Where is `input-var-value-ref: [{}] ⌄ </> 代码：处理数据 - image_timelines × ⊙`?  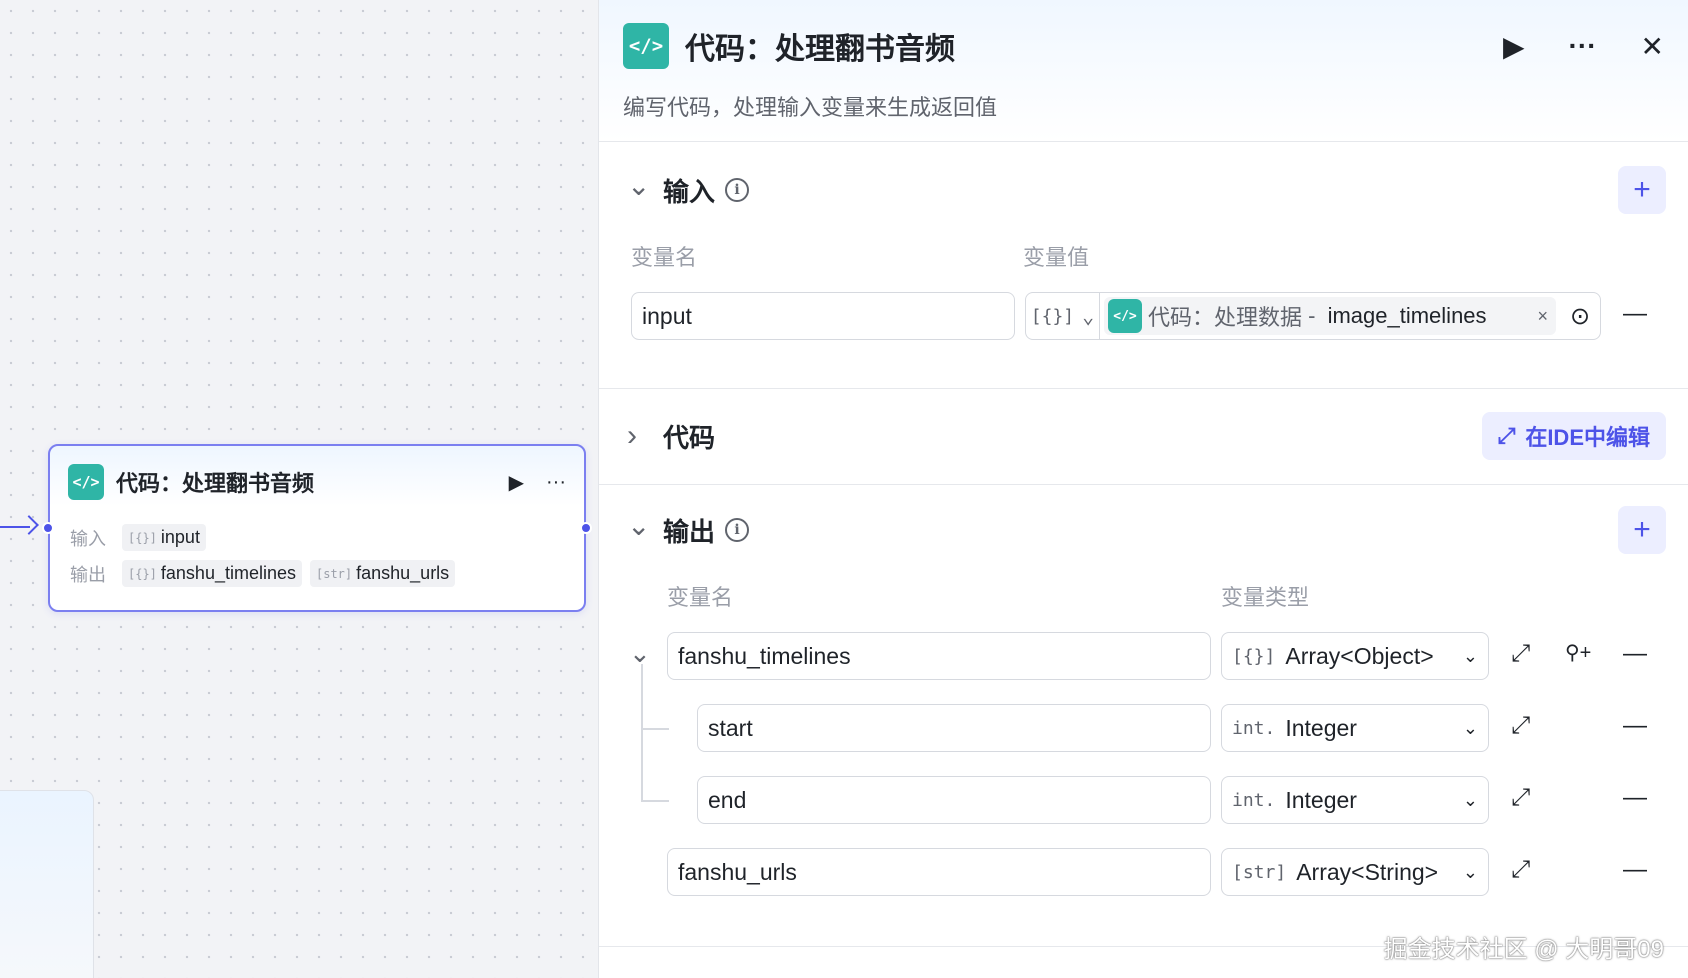 input-var-value-ref: [{}] ⌄ </> 代码：处理数据 - image_timelines × ⊙ is located at coordinates (1313, 316).